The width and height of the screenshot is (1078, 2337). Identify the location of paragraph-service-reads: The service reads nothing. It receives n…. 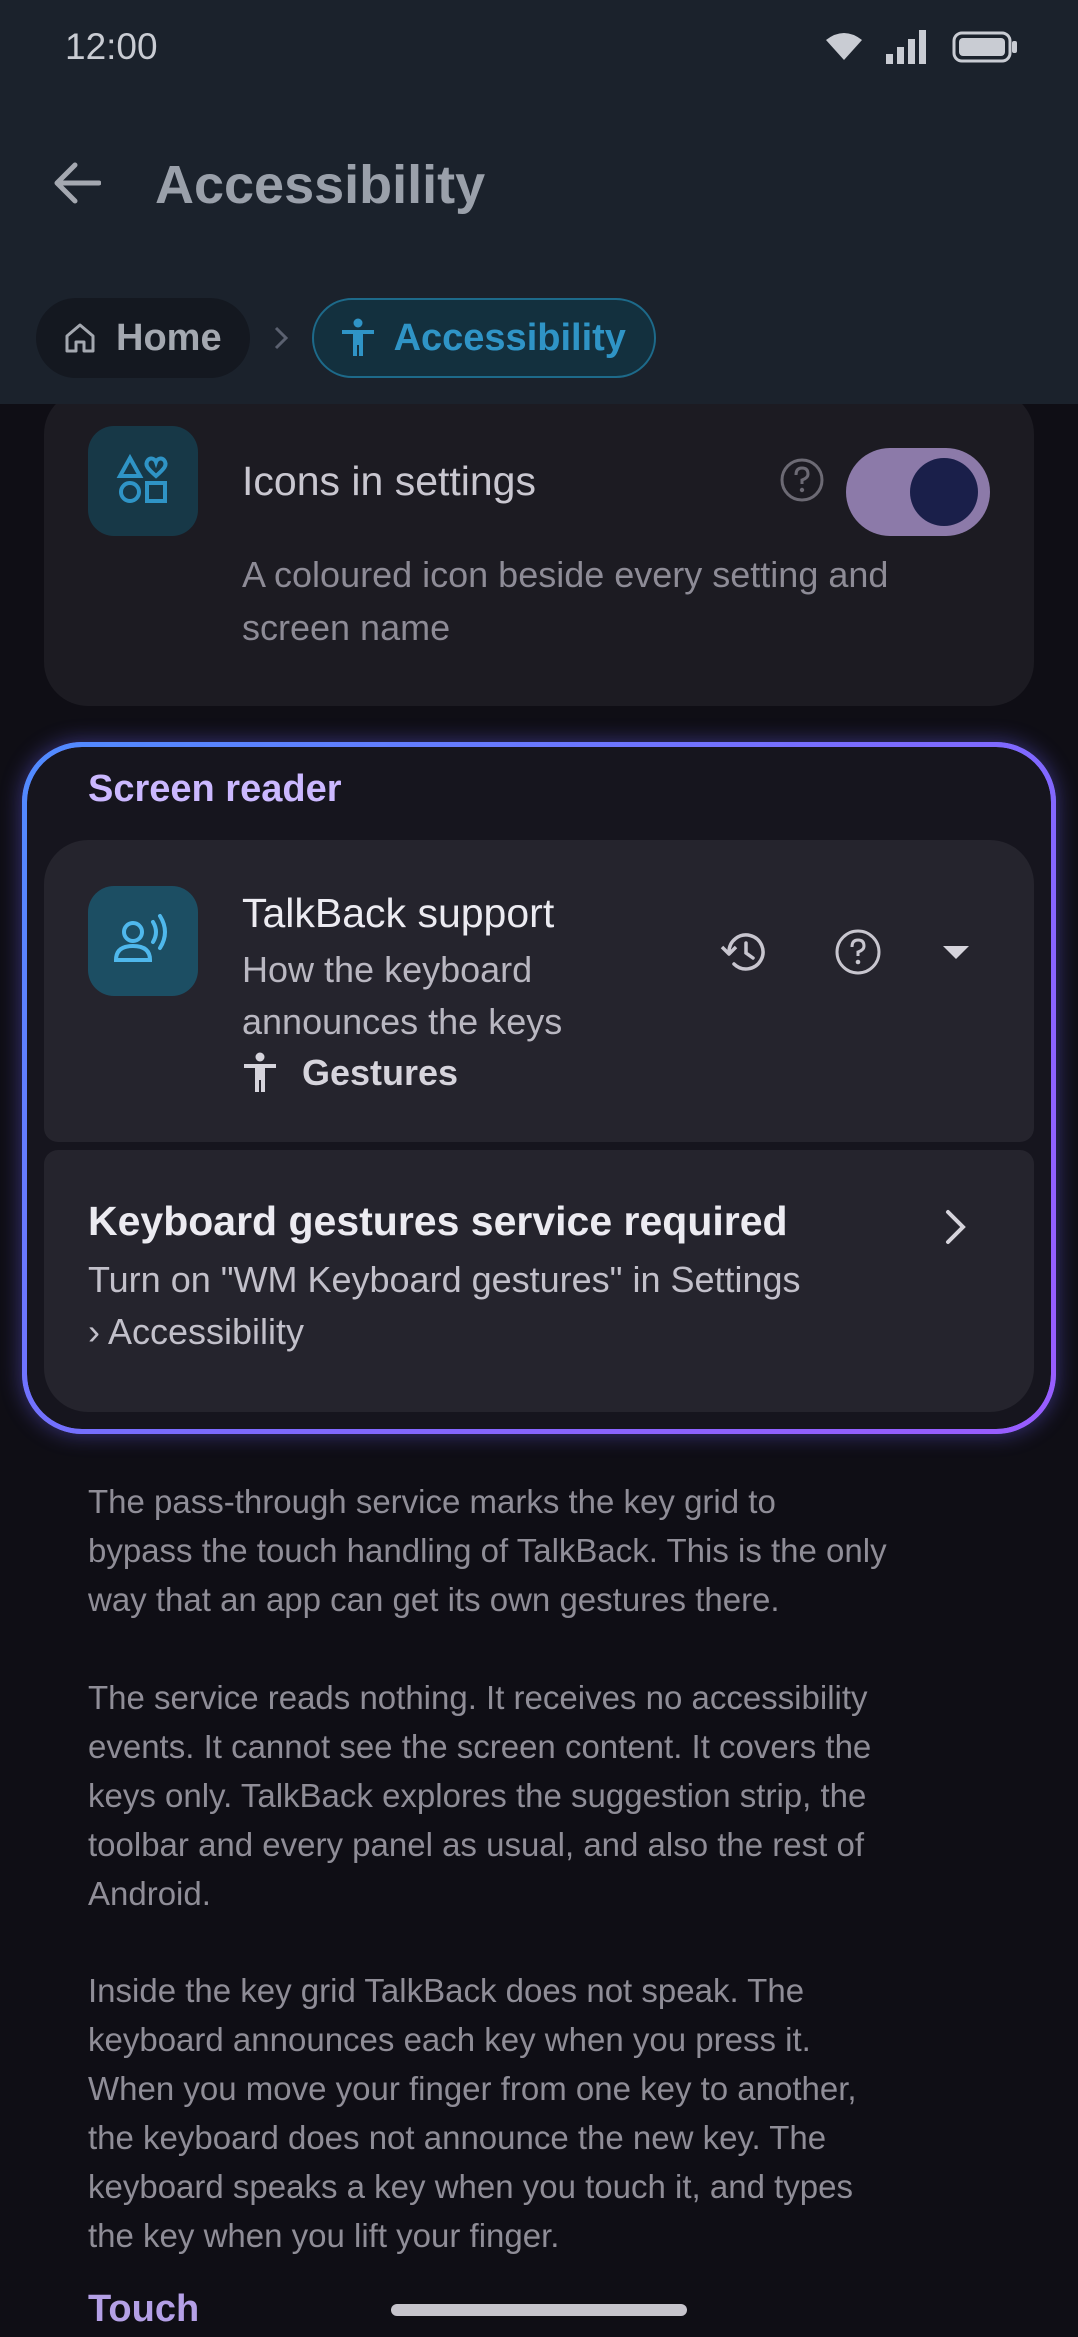
(480, 1795).